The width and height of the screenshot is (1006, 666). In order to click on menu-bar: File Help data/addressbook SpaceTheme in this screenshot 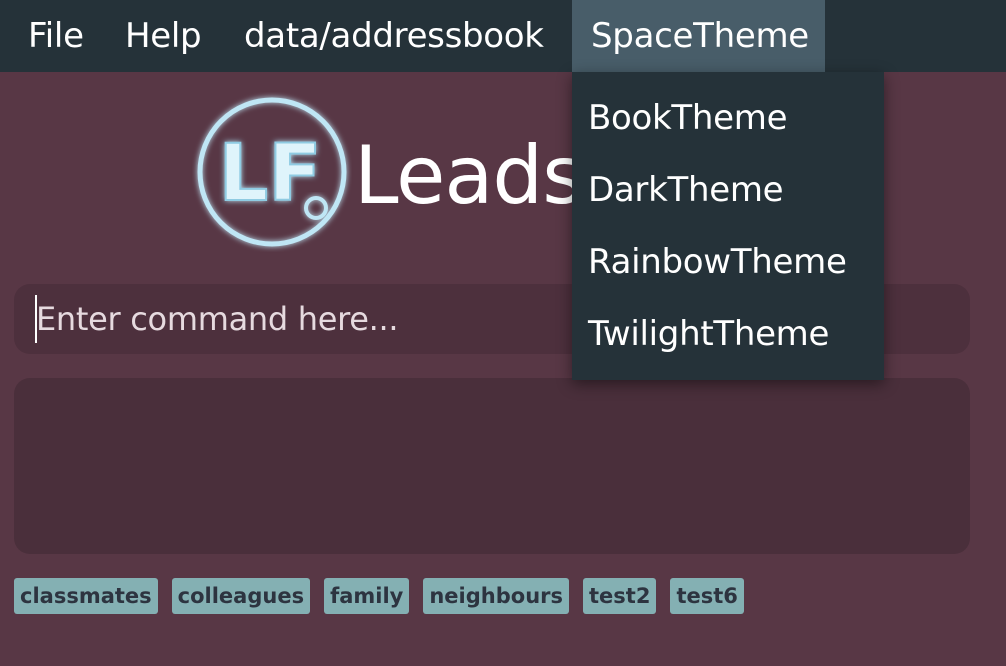, I will do `click(503, 36)`.